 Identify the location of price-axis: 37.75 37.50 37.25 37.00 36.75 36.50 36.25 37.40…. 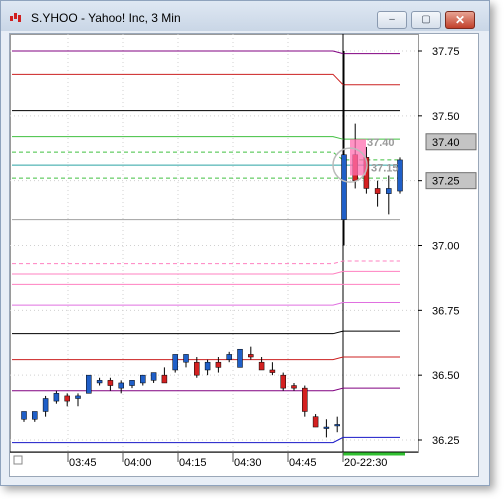
(447, 246).